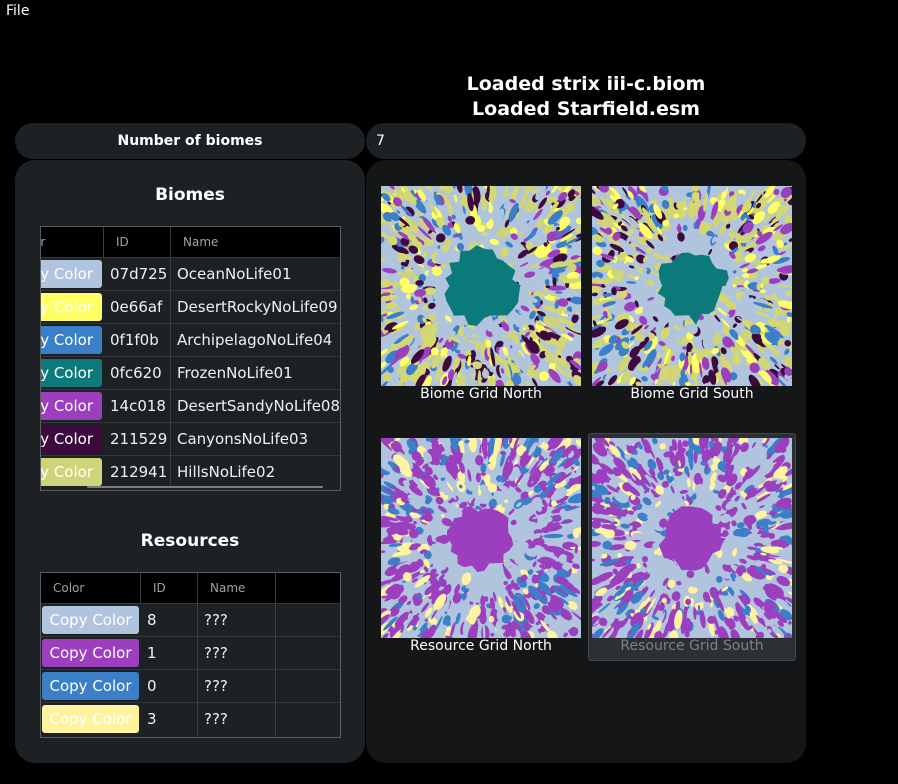 This screenshot has height=784, width=898. I want to click on biome-id-cell: 212941, so click(137, 472).